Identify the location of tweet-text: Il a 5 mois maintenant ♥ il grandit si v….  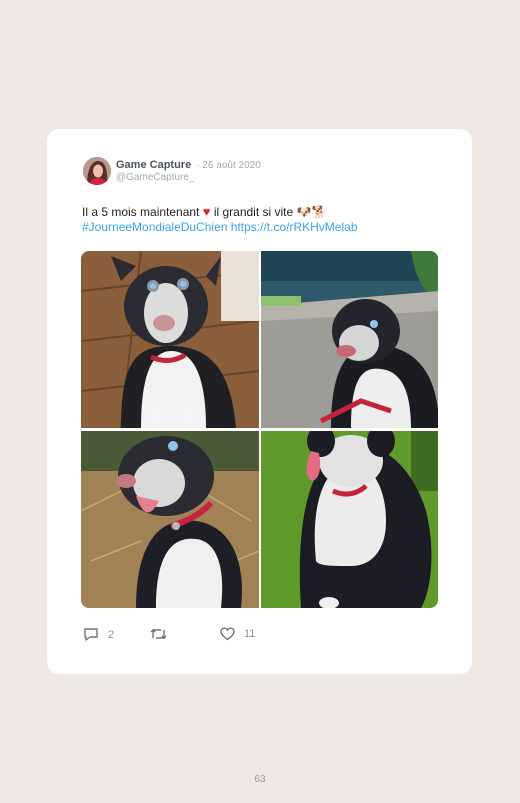
(204, 211).